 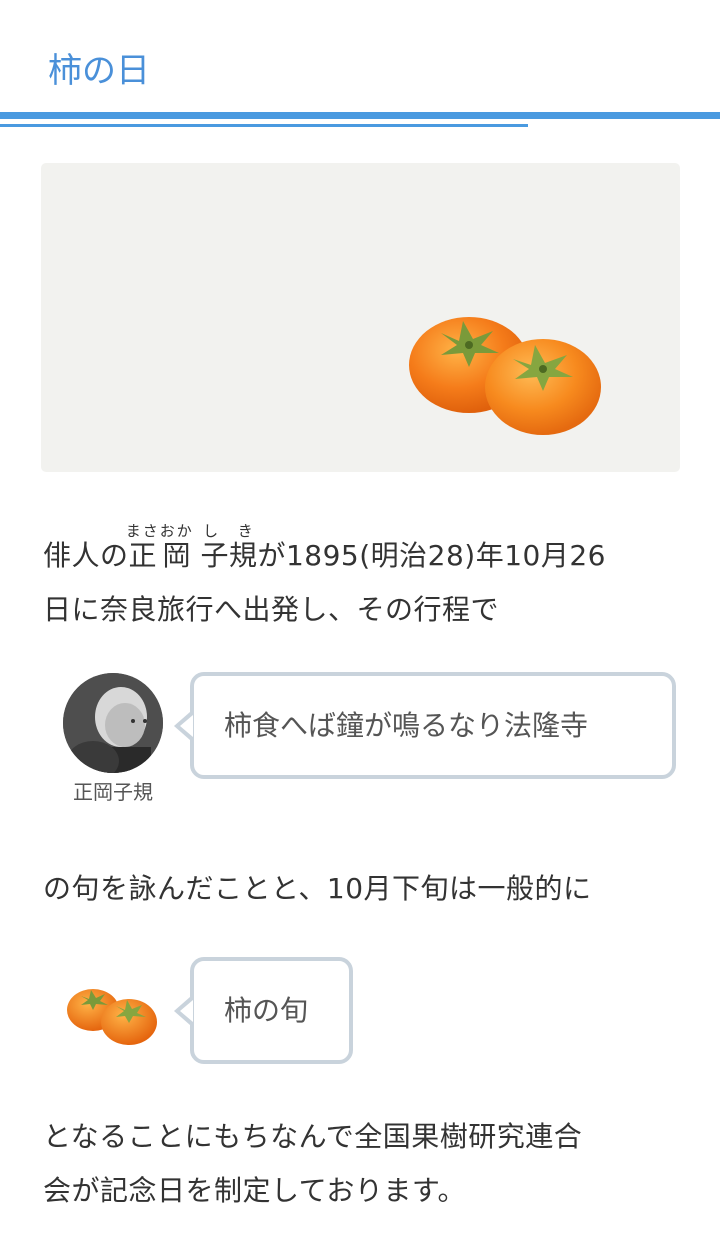 I want to click on shiki-masaoka-portrait, so click(x=113, y=723).